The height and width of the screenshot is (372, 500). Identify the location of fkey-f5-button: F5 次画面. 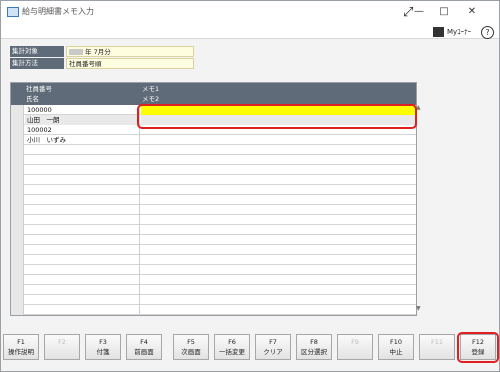
(191, 347).